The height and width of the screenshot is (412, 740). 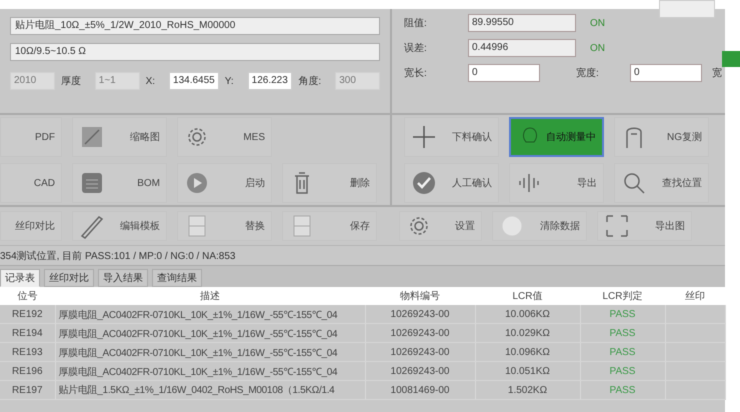 I want to click on toolbar-button: 导出, so click(x=556, y=183).